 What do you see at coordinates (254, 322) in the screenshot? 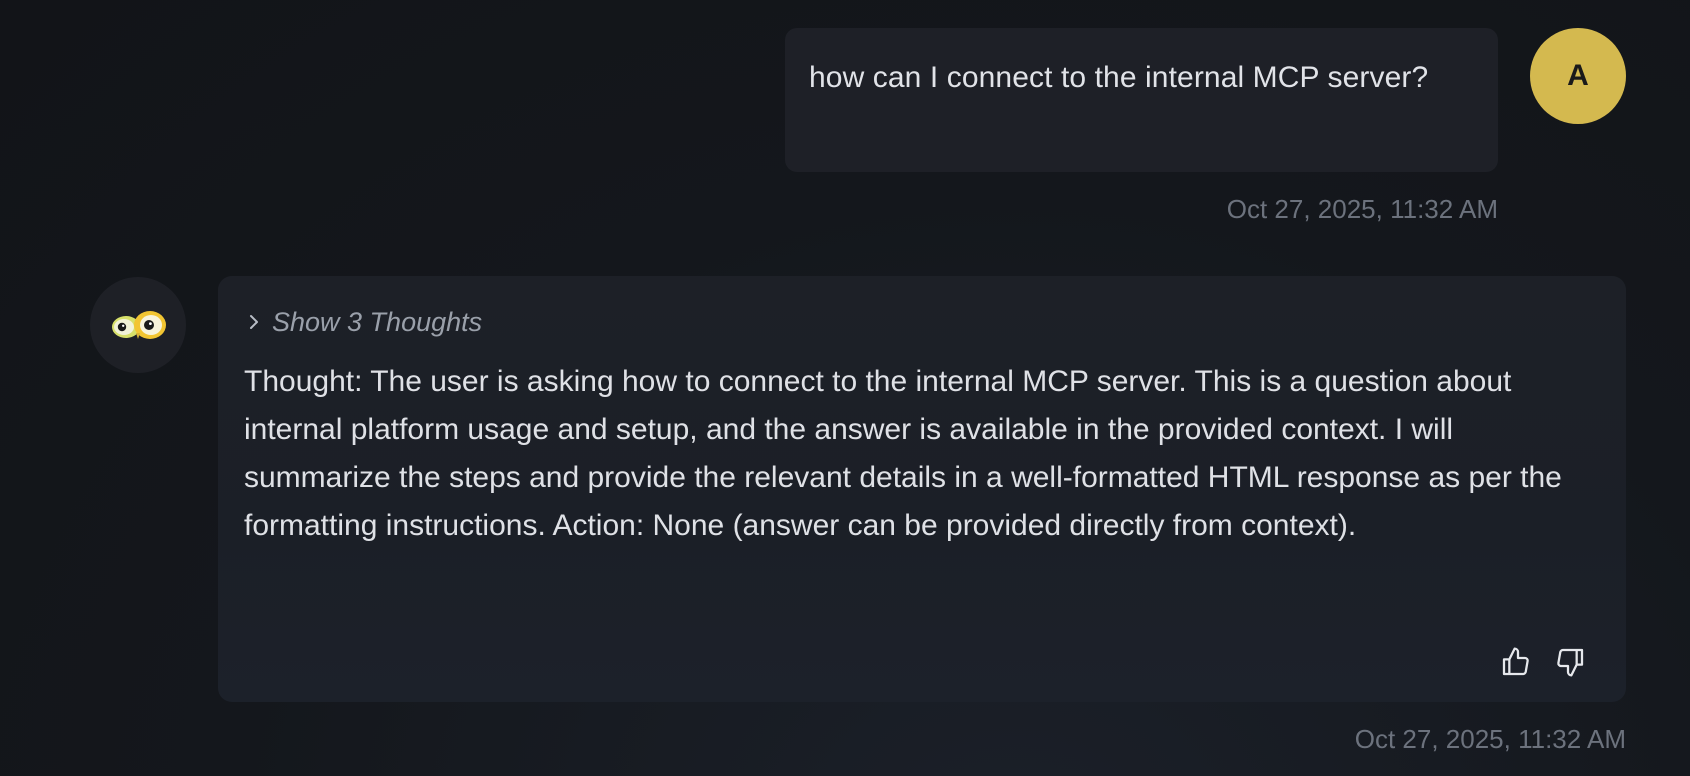
I see `chevron-right-icon` at bounding box center [254, 322].